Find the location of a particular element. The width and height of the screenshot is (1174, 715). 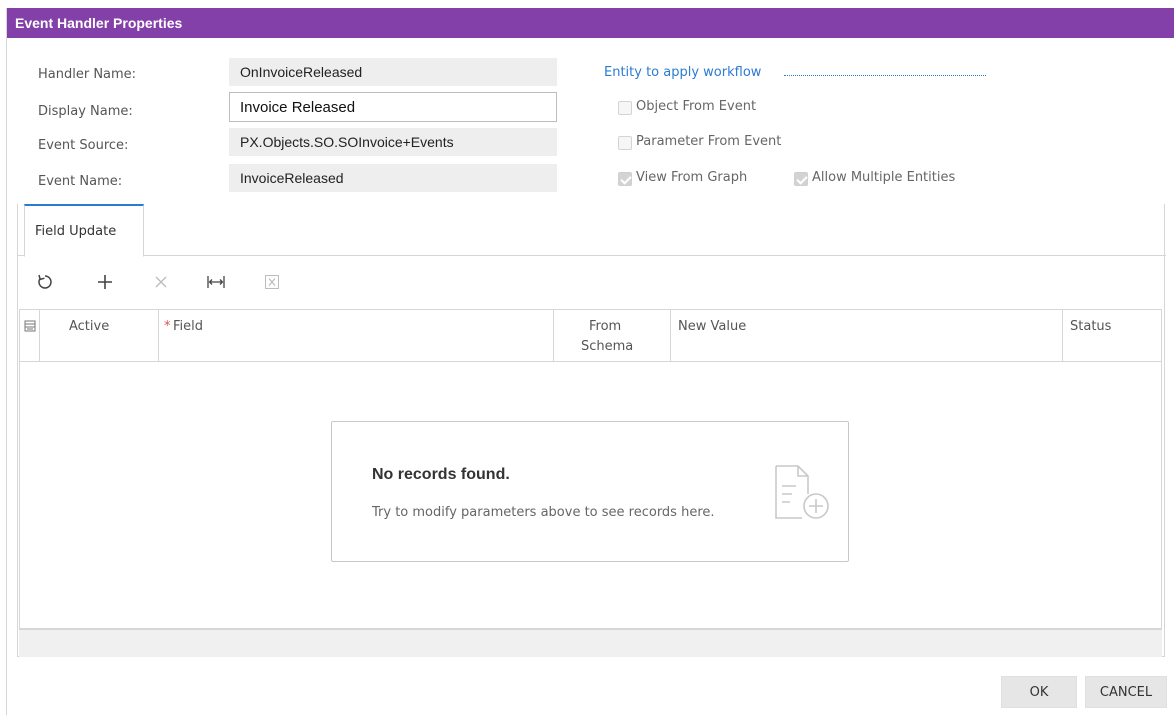

required-marker: * is located at coordinates (167, 326).